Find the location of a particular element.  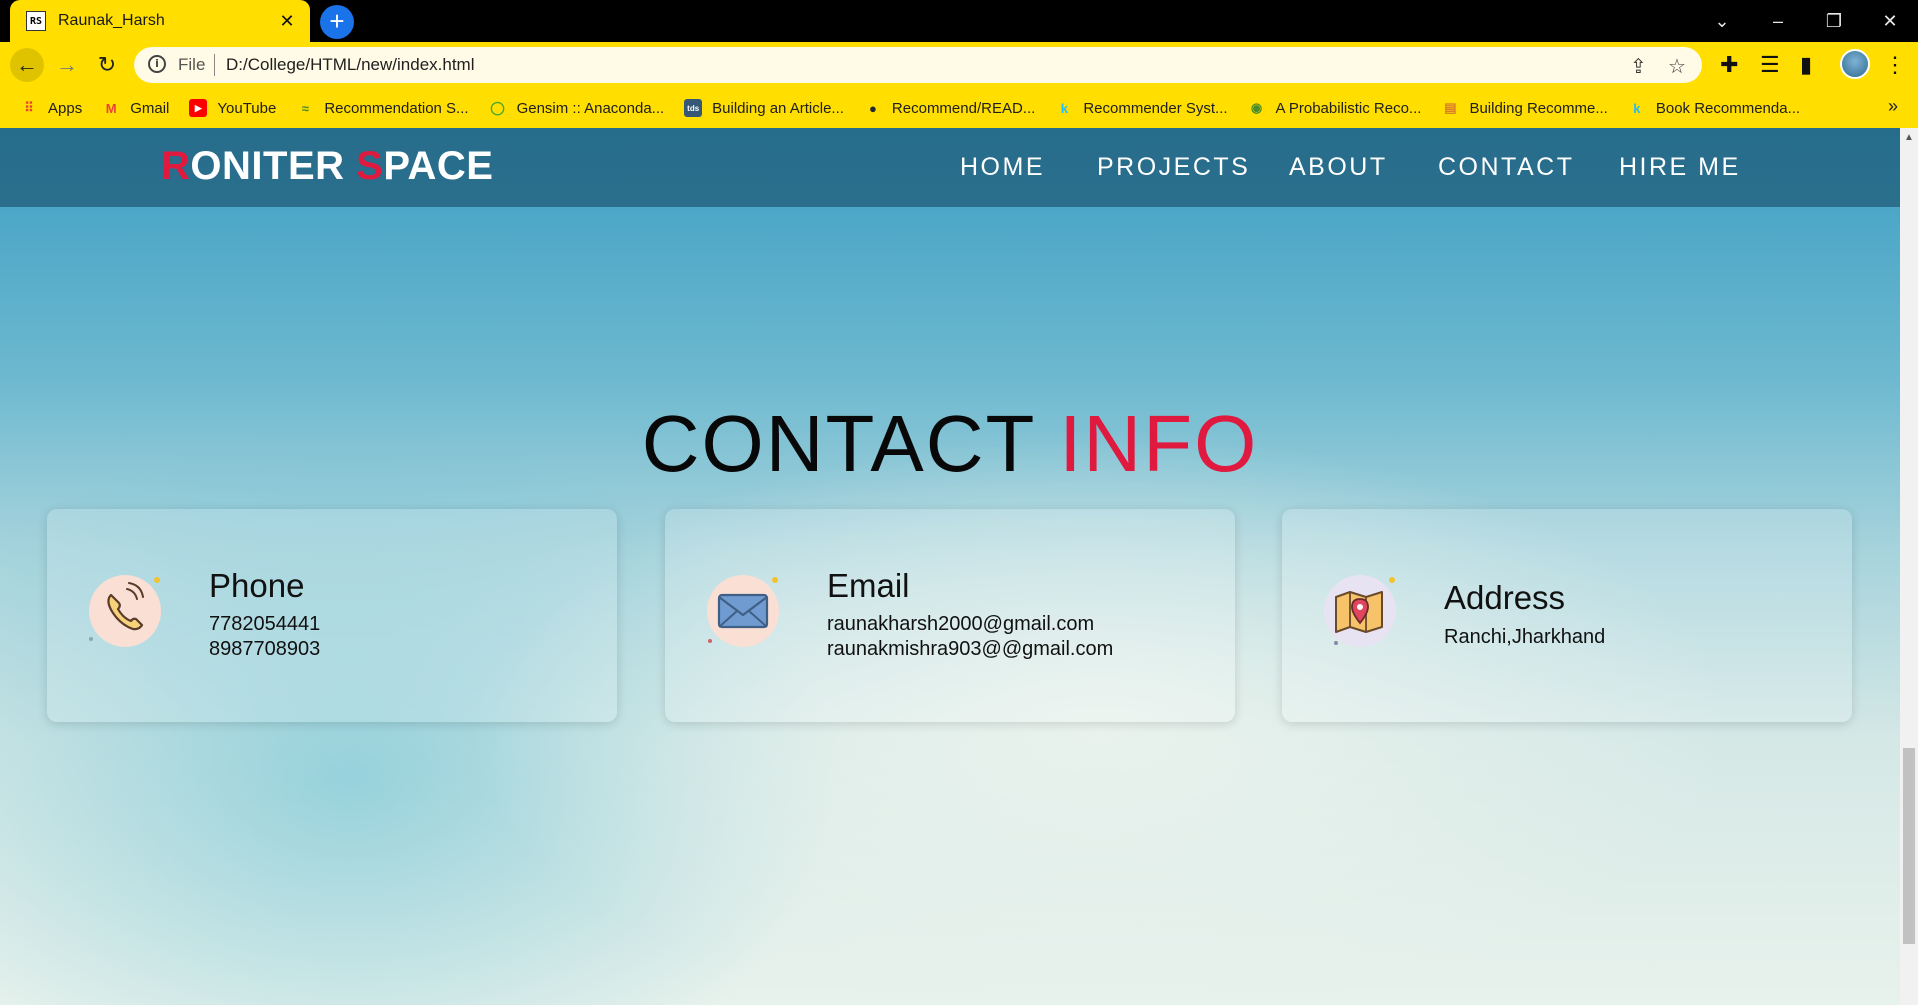

page-scrollbar: ▲ is located at coordinates (1909, 566).